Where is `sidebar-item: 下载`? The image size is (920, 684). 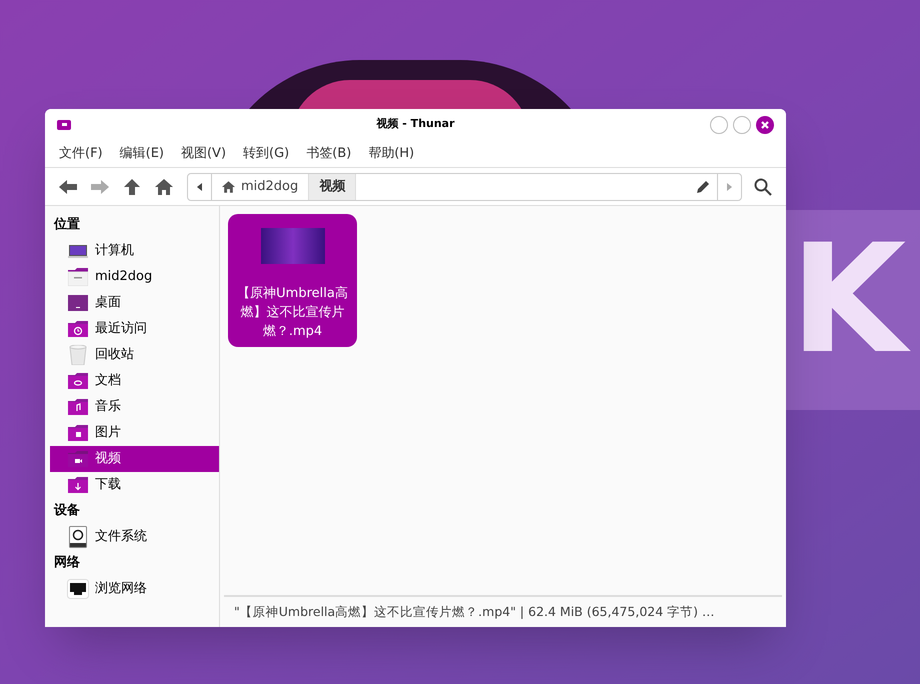 sidebar-item: 下载 is located at coordinates (134, 485).